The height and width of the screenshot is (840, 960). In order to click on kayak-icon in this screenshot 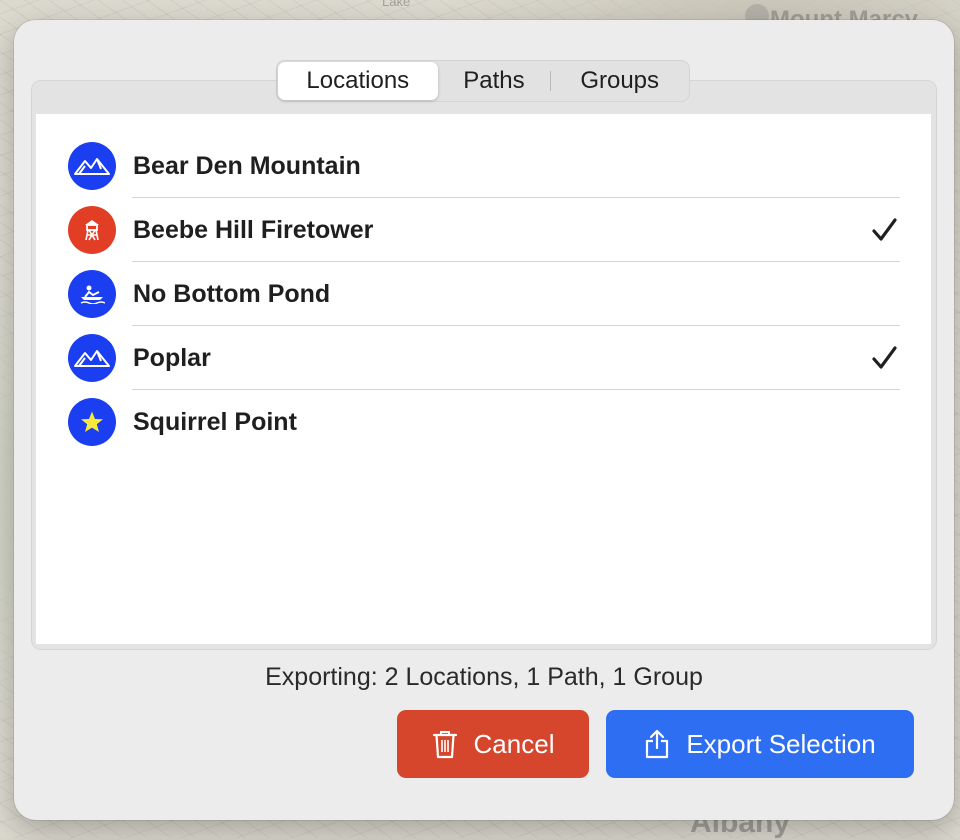, I will do `click(92, 294)`.